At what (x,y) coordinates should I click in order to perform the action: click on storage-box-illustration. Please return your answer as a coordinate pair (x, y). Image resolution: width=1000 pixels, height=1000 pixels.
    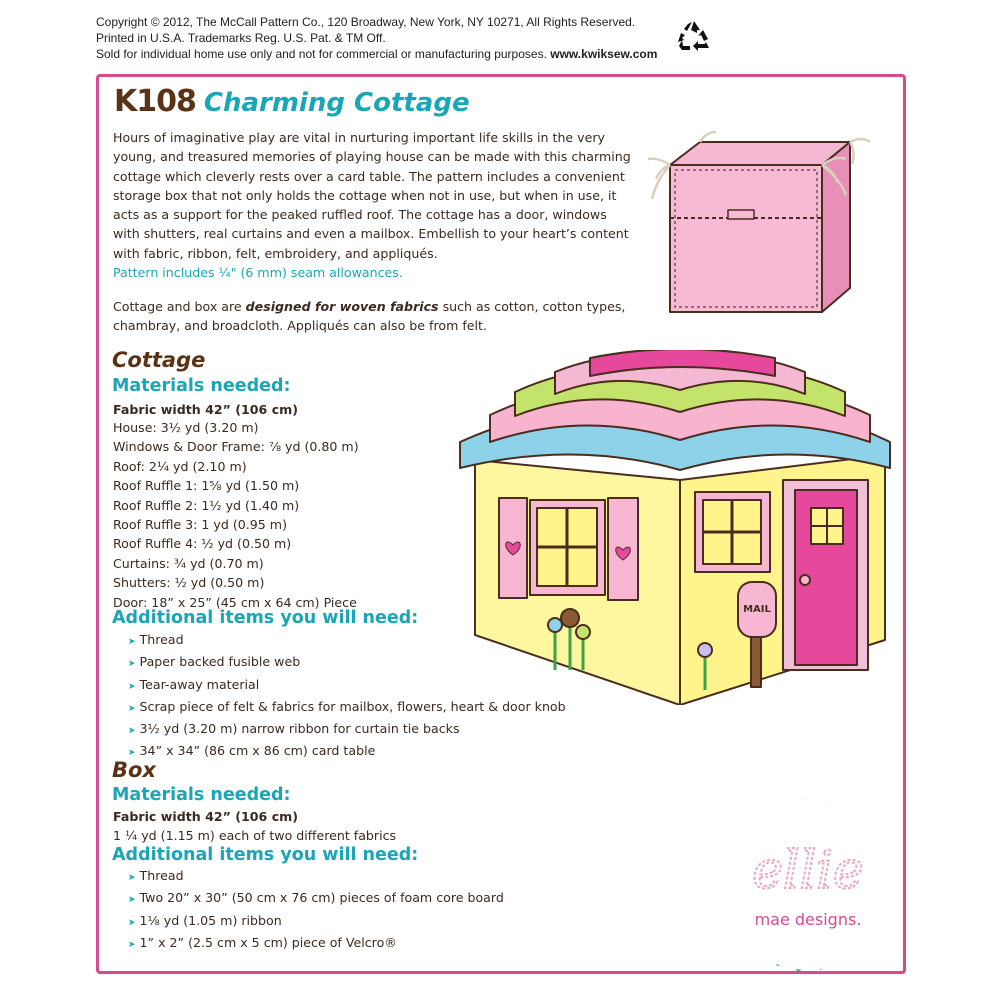
    Looking at the image, I should click on (759, 221).